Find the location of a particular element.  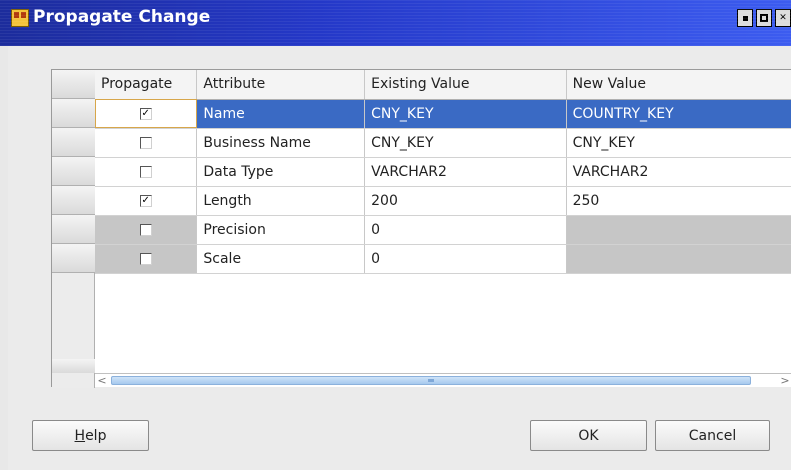

grip-icon is located at coordinates (431, 380).